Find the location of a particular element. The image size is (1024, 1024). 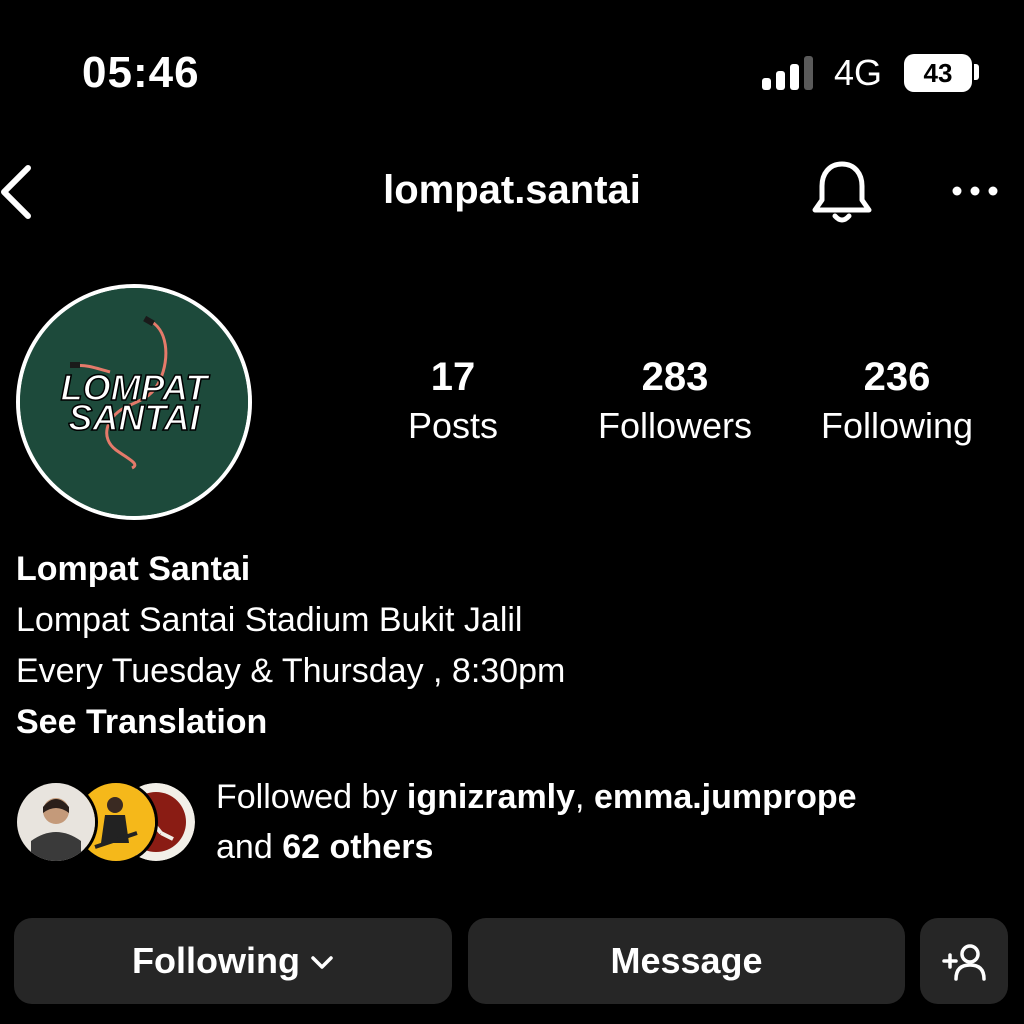

avatar-text-line-2: SANTAI is located at coordinates (134, 417).